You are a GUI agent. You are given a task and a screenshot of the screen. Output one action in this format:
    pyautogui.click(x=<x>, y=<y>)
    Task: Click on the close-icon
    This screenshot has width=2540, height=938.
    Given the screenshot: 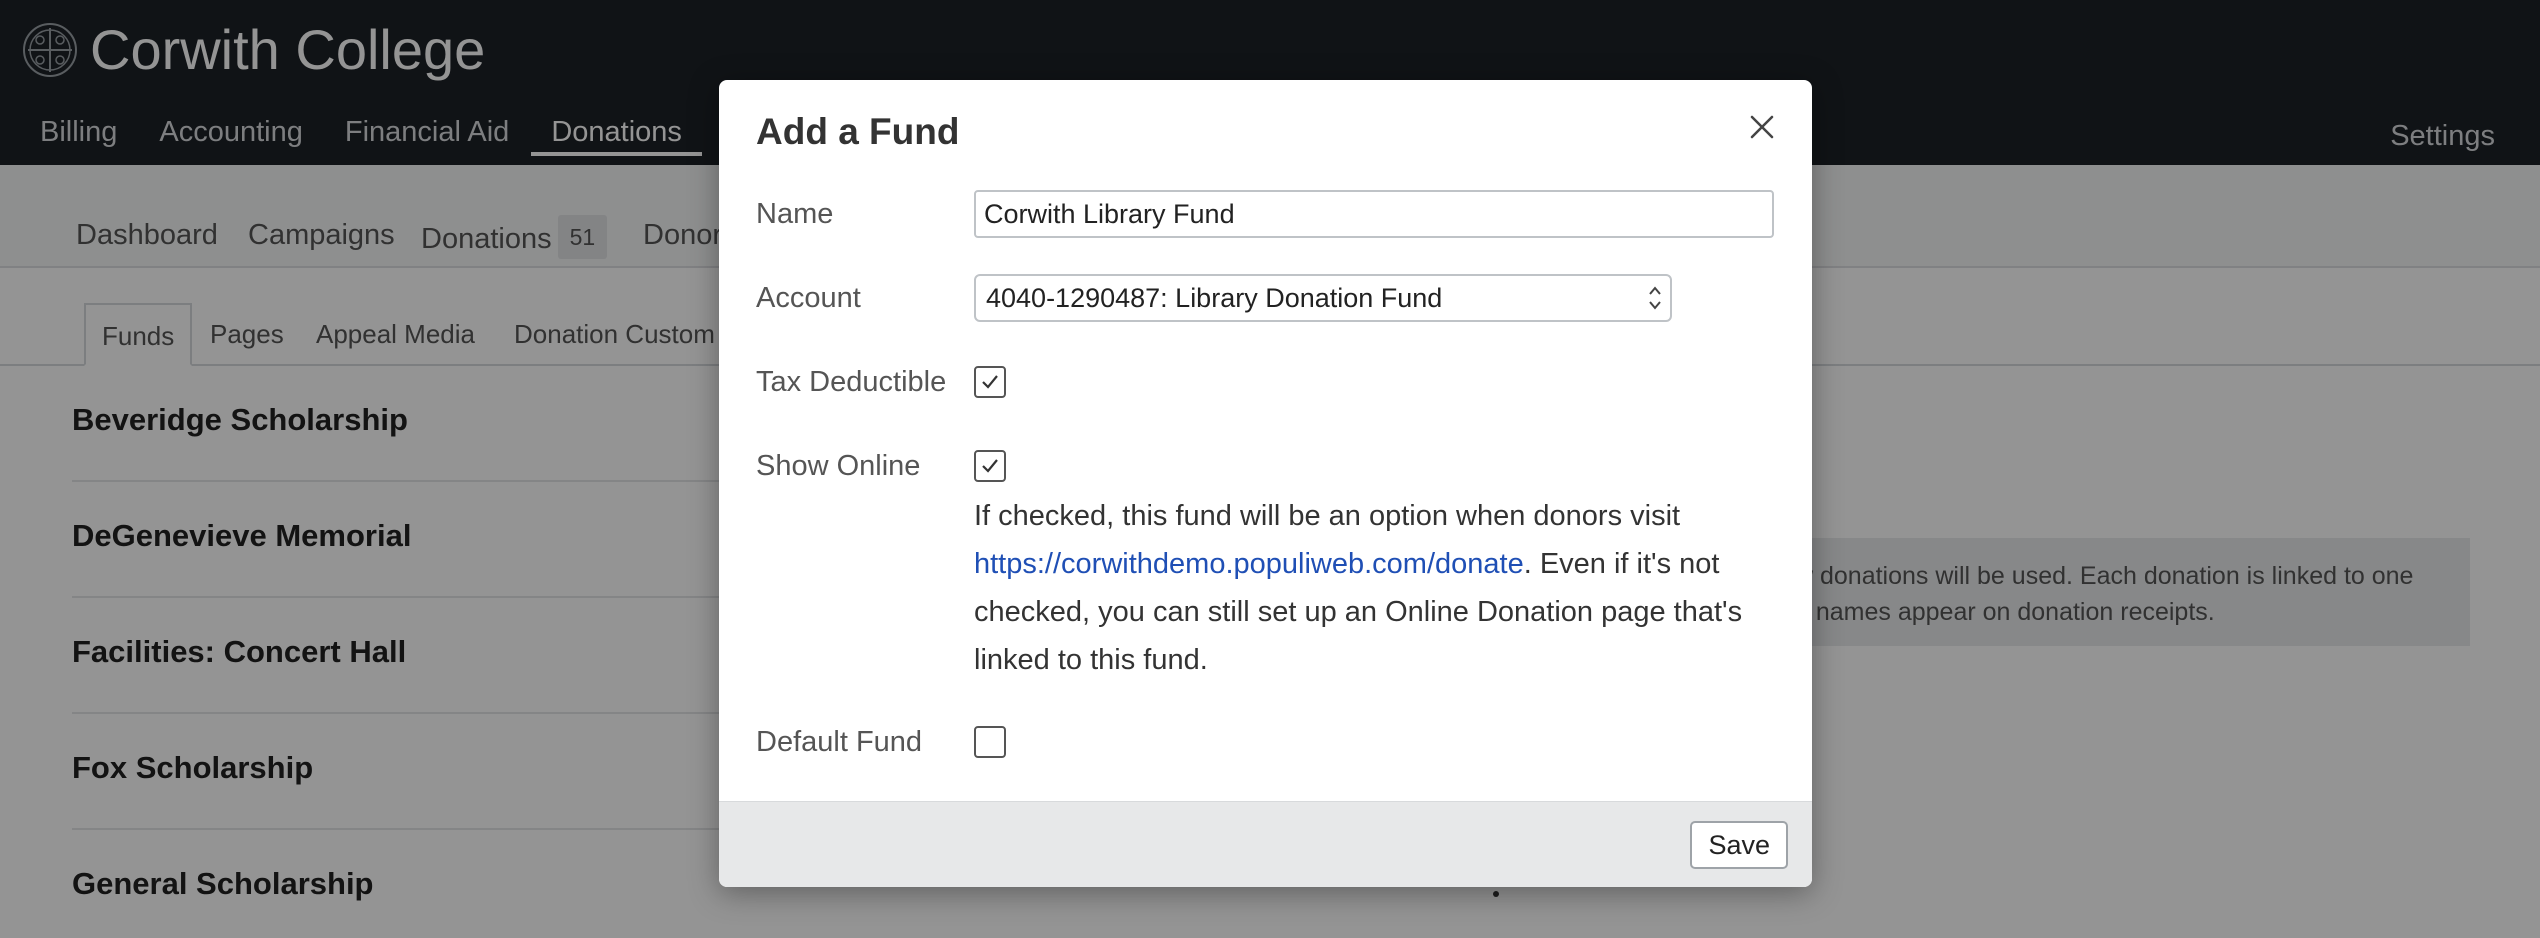 What is the action you would take?
    pyautogui.click(x=1762, y=127)
    